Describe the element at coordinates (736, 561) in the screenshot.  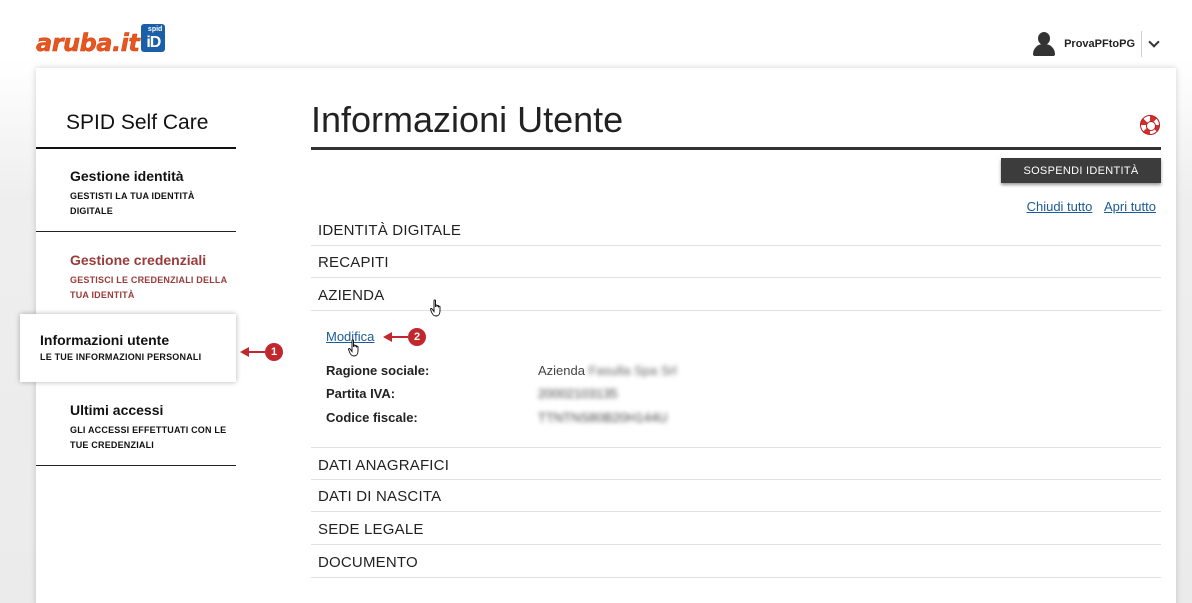
I see `section-documento: DOCUMENTO` at that location.